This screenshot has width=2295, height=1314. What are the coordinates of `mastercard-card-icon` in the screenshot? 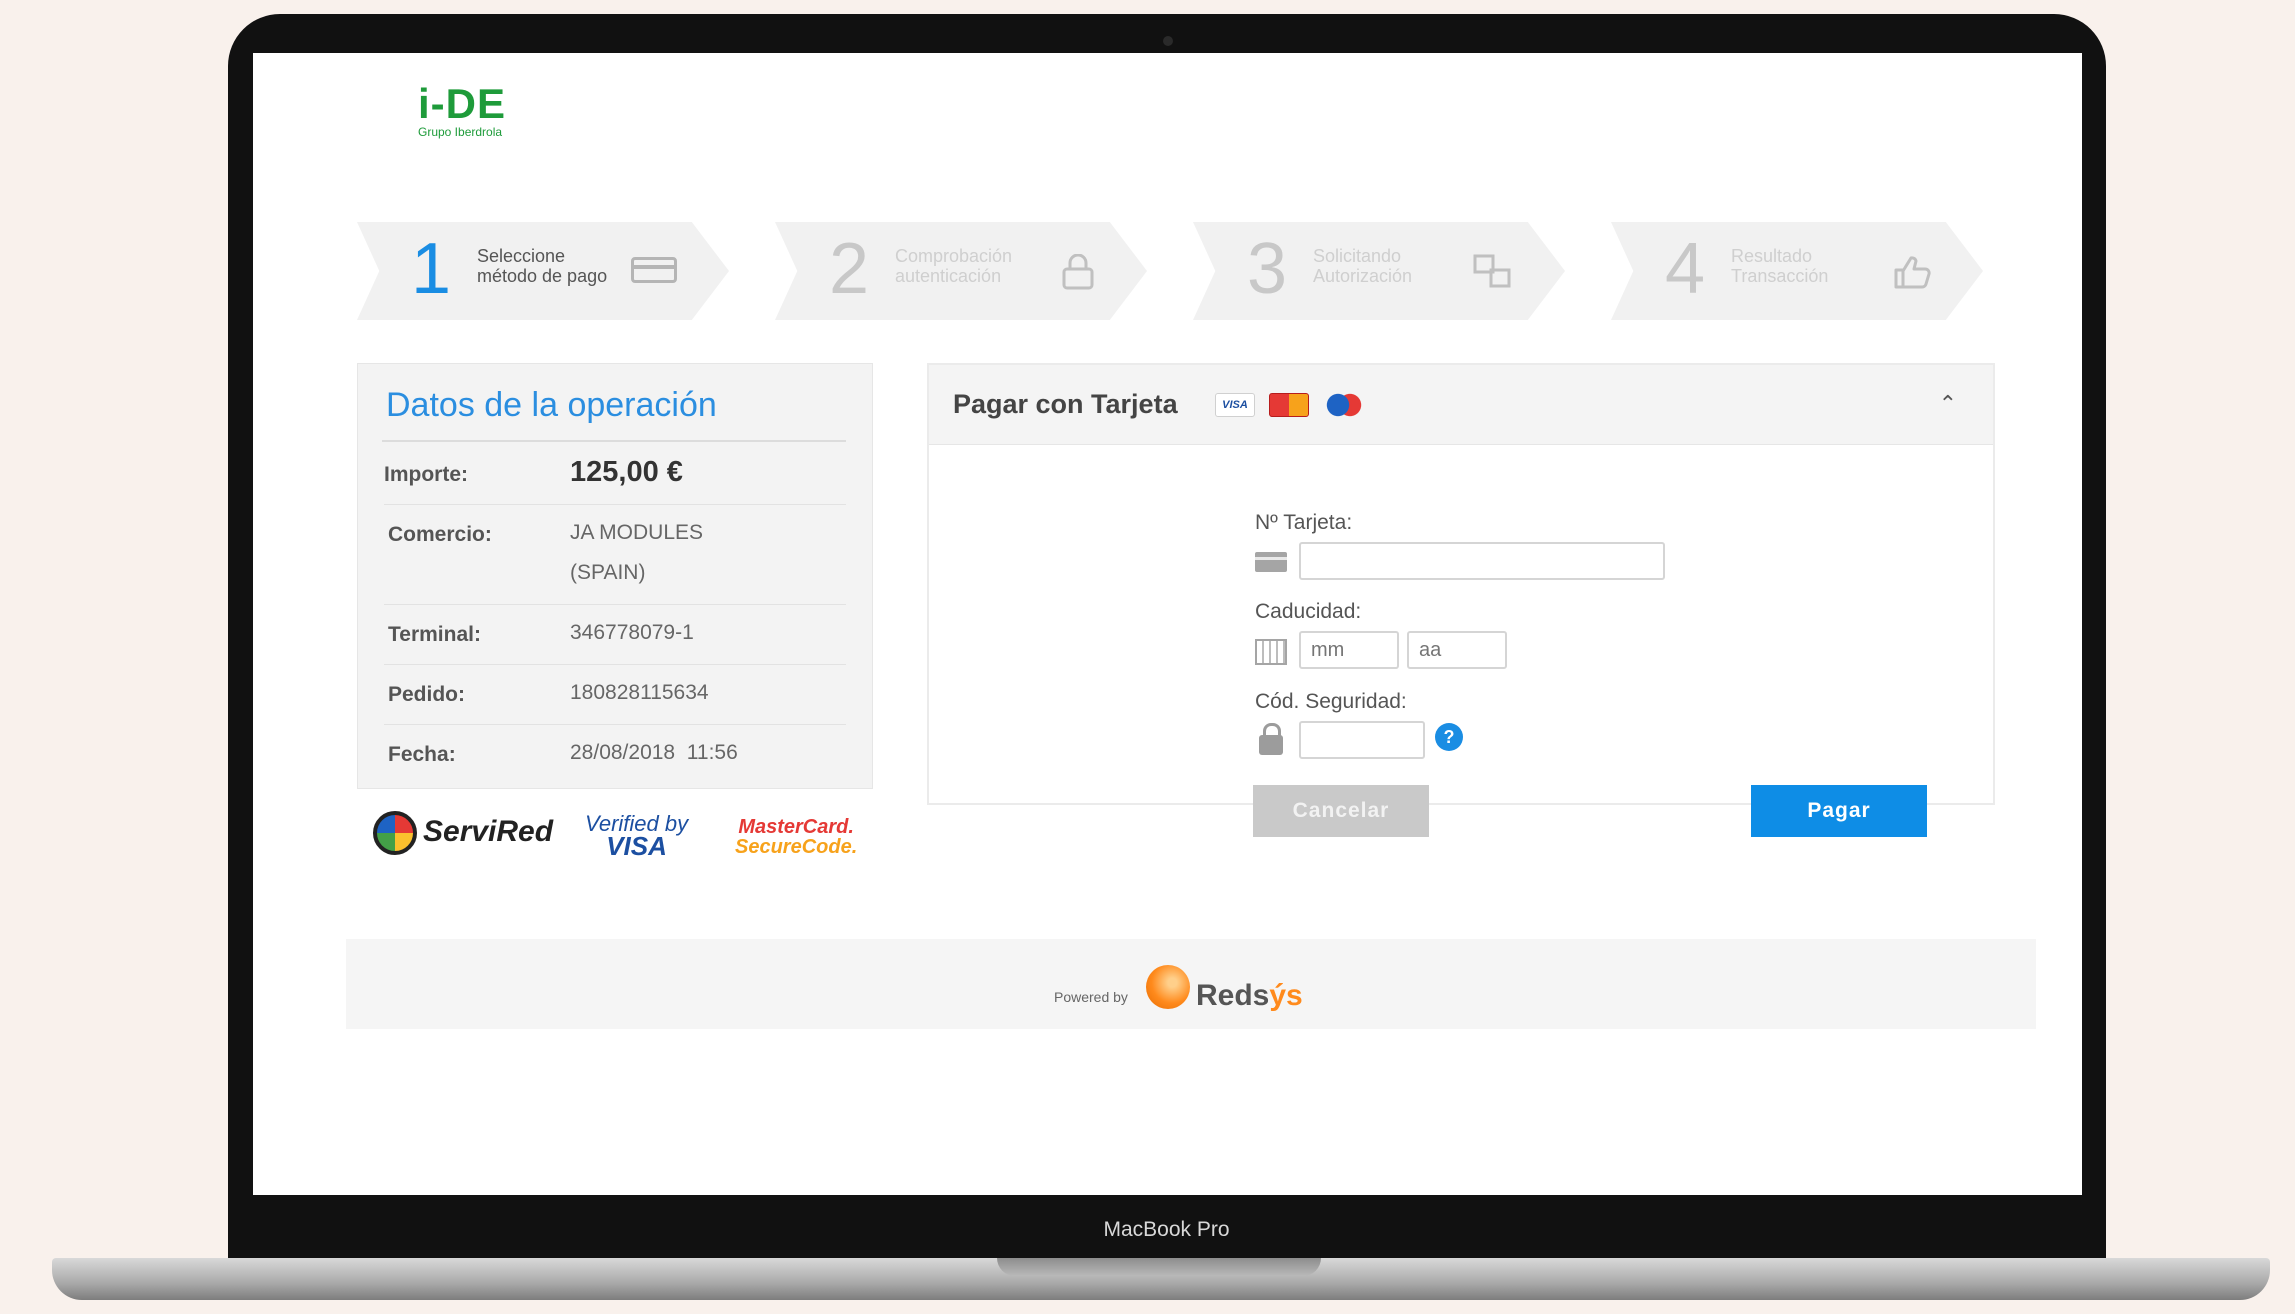 It's located at (1289, 405).